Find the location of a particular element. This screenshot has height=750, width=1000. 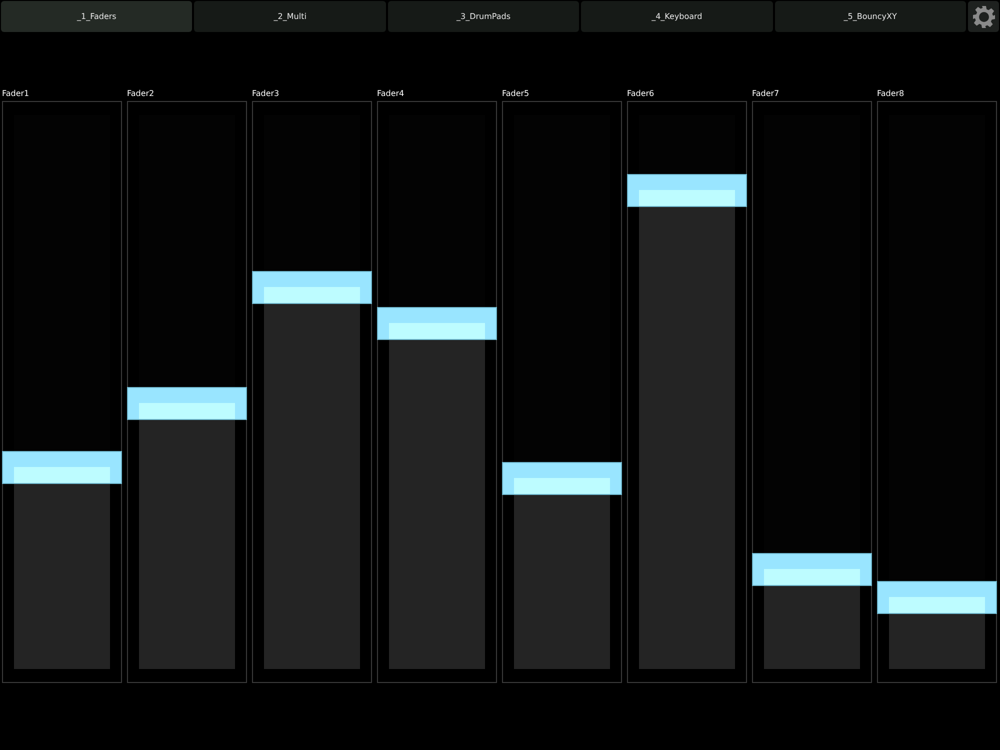

tab: _5_BouncyXY is located at coordinates (870, 16).